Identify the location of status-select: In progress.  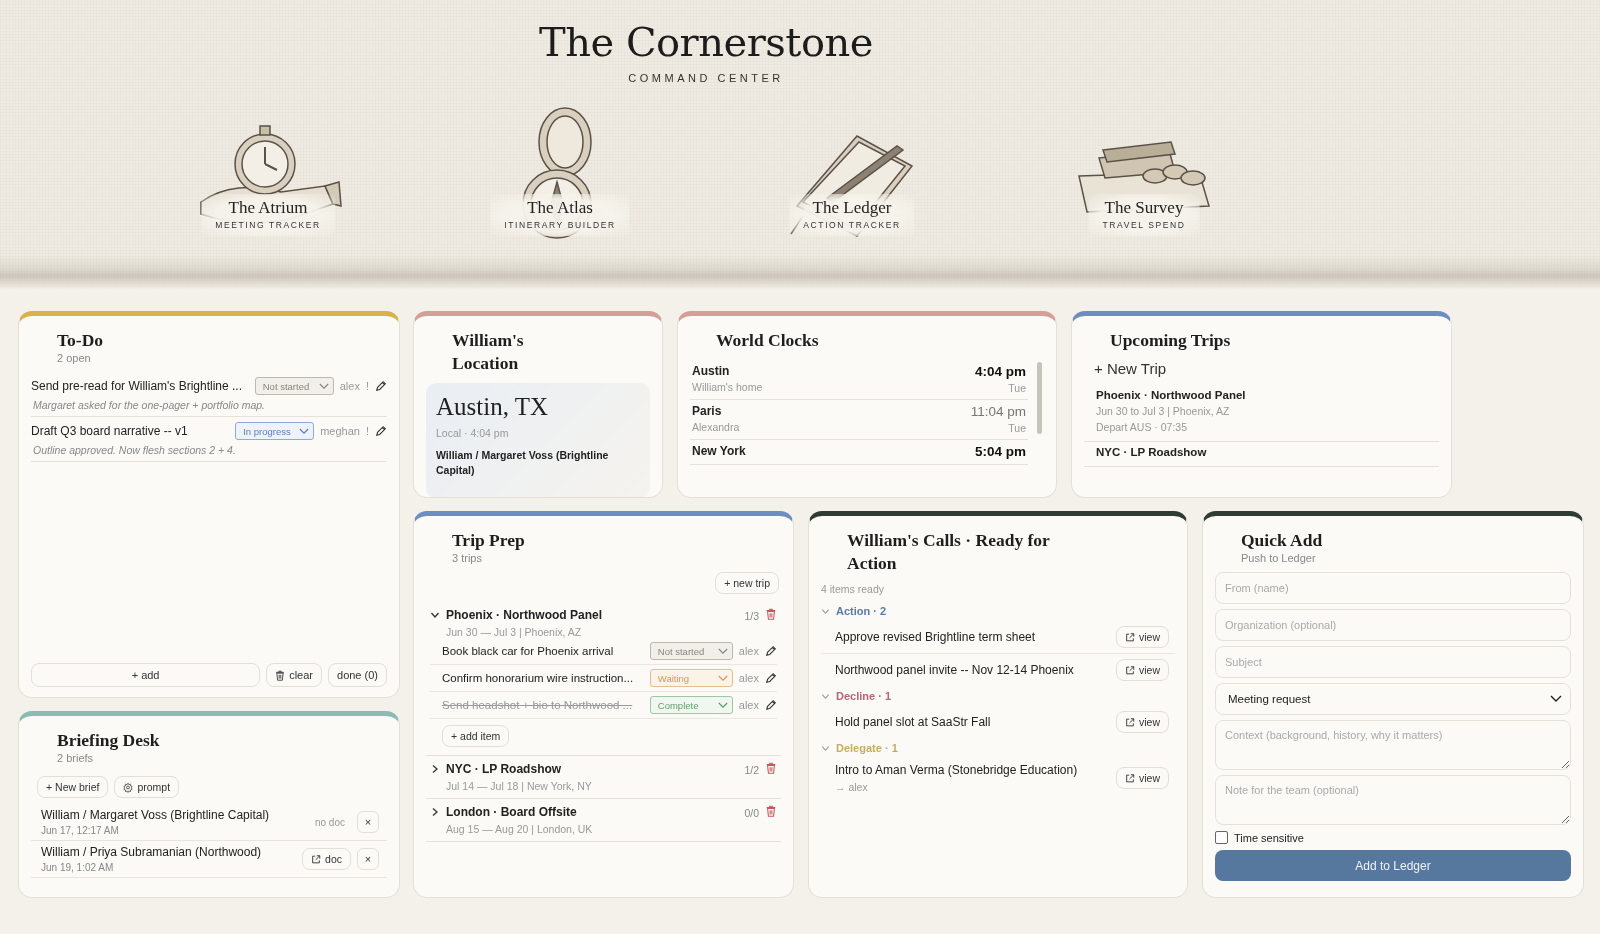
(275, 431).